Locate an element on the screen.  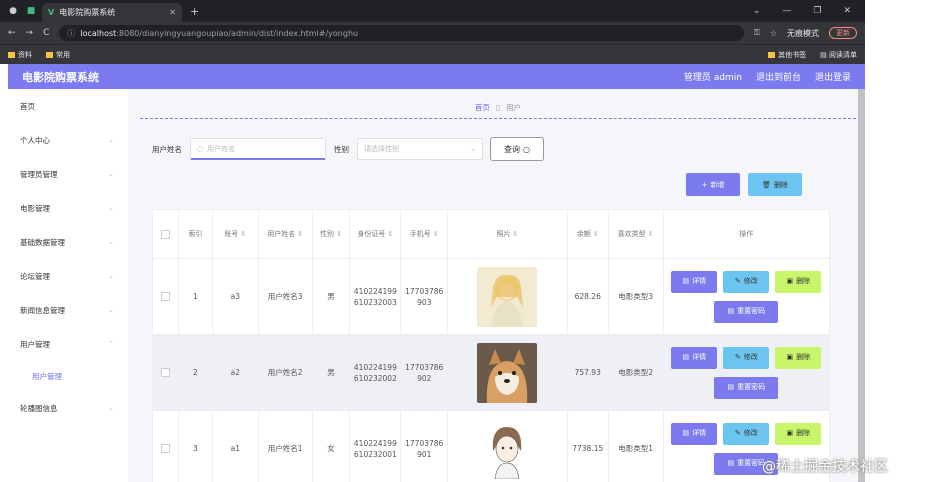
sidebar-item-admin: 管理员管理 ⌄ is located at coordinates (68, 174).